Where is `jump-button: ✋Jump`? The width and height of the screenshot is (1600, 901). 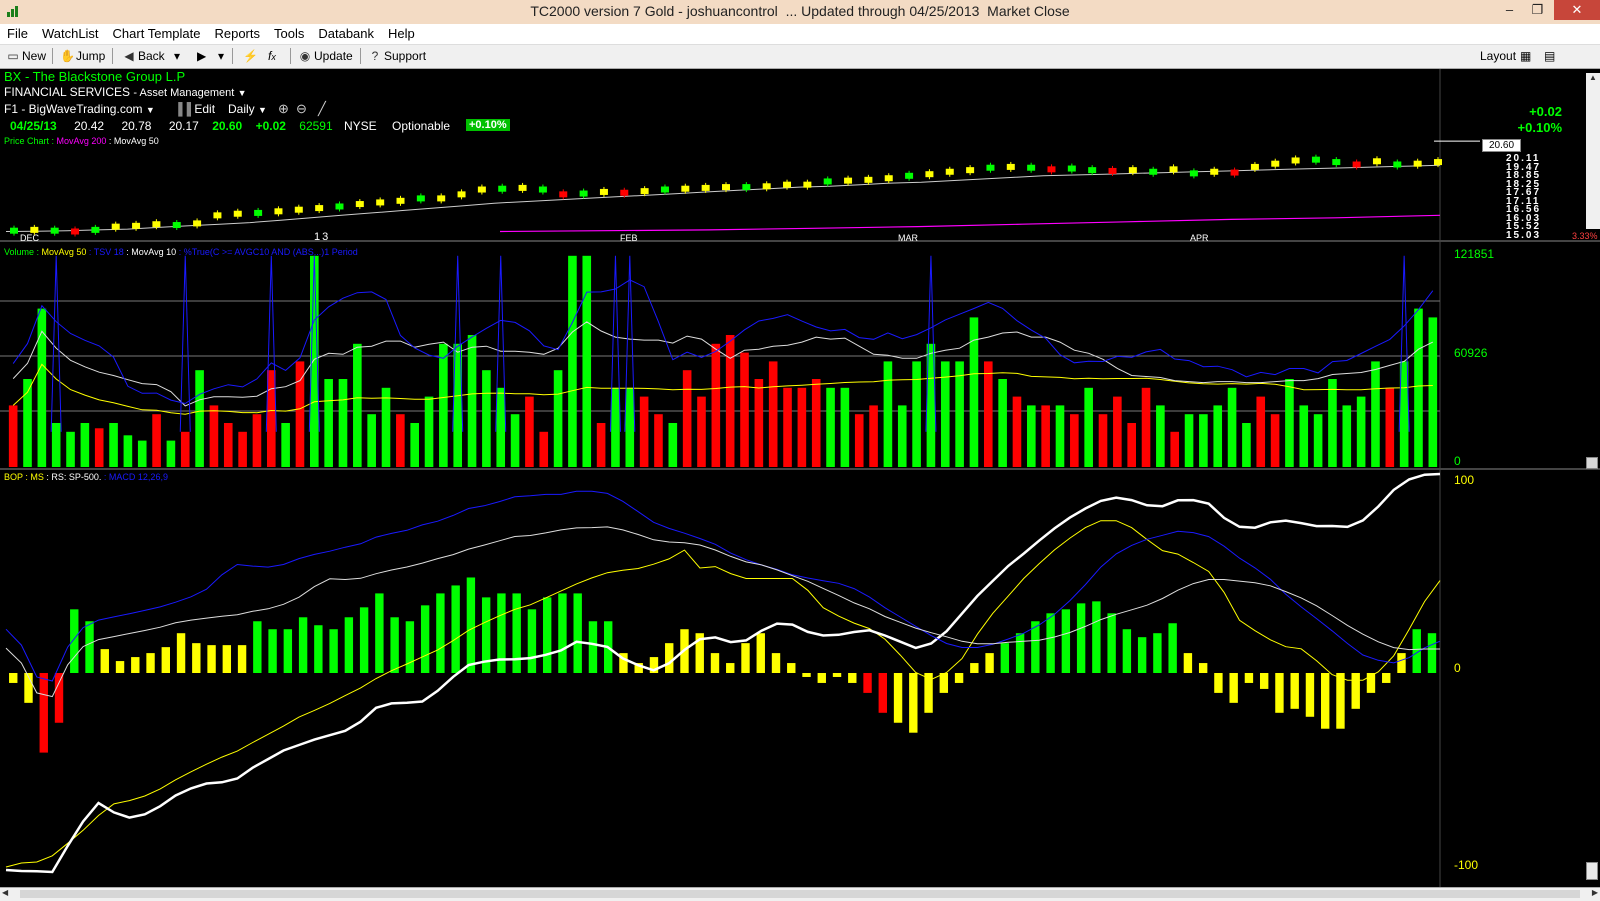 jump-button: ✋Jump is located at coordinates (82, 56).